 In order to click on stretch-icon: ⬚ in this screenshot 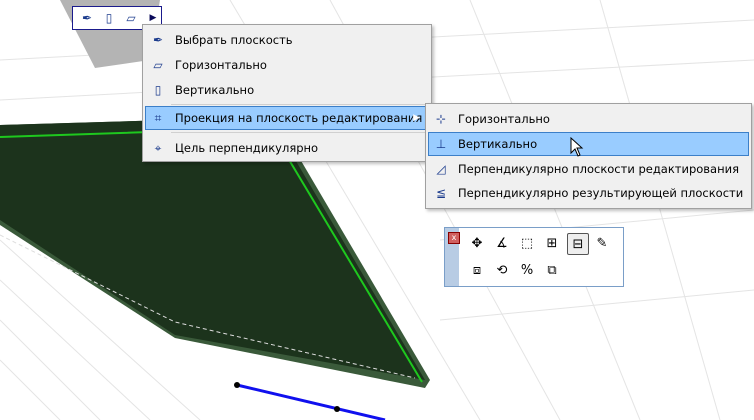, I will do `click(527, 243)`.